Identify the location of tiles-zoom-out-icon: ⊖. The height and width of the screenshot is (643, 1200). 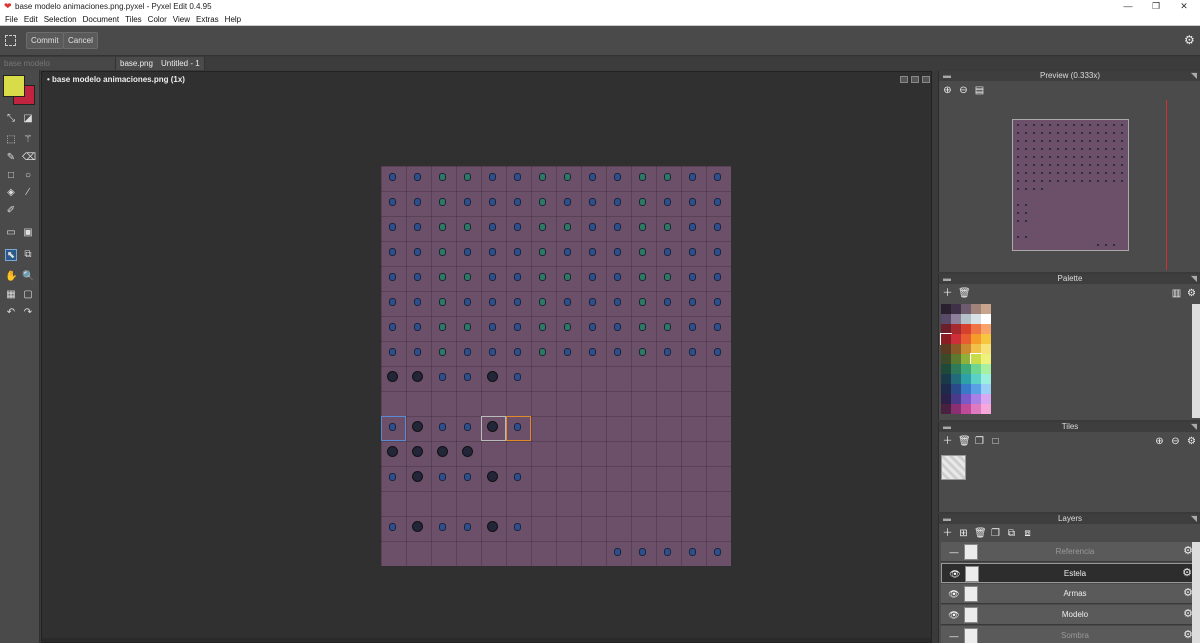
(1175, 441).